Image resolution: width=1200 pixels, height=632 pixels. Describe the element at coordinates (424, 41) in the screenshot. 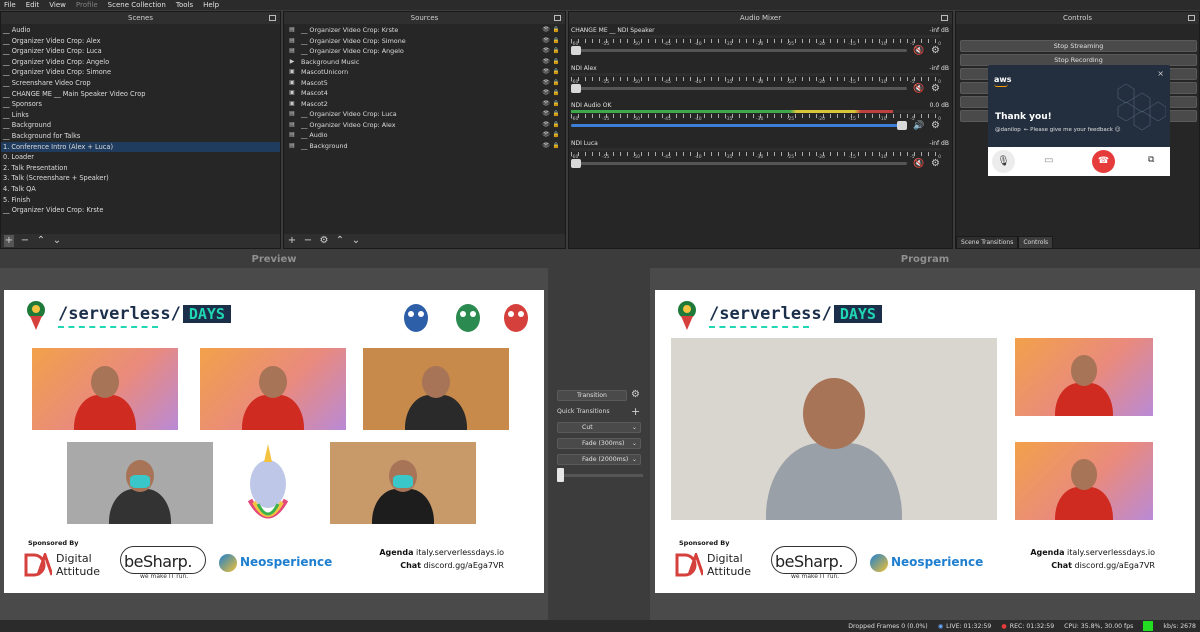

I see `source-item: ▤ __ Organizer Video Crop: Simone 👁 🔒` at that location.